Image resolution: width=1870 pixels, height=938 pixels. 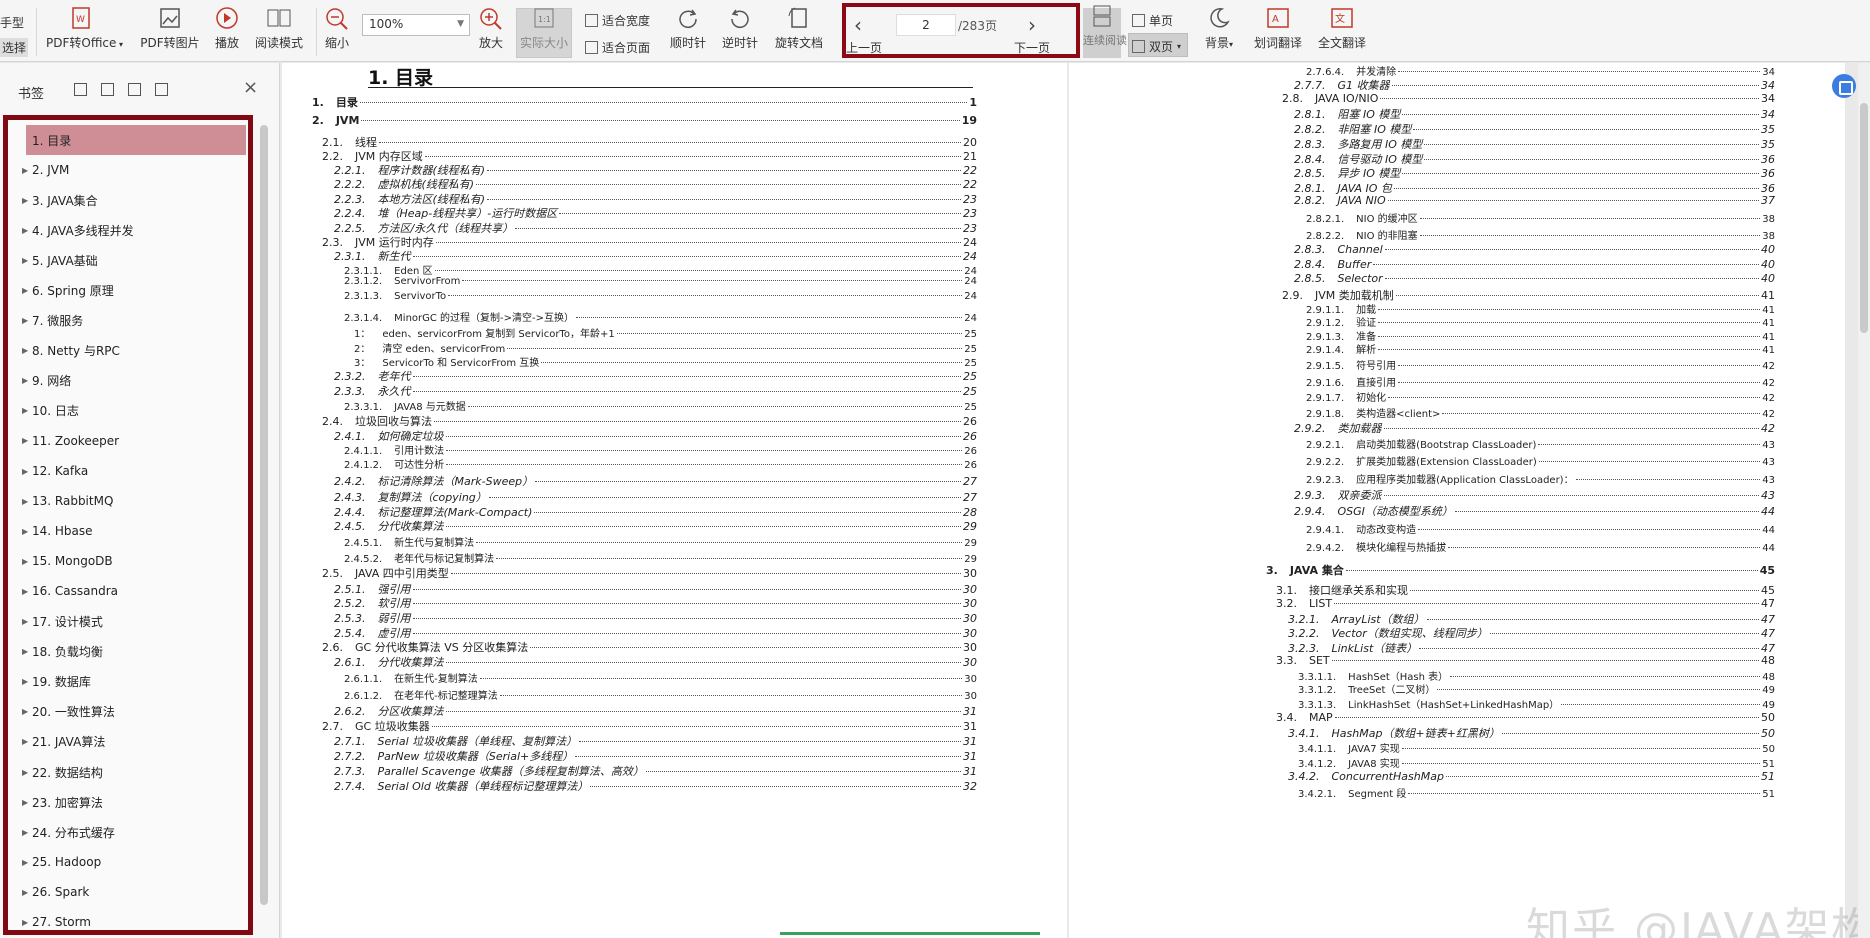 I want to click on toc-entry: 2.4. 垃圾回收与算法 26, so click(x=649, y=421).